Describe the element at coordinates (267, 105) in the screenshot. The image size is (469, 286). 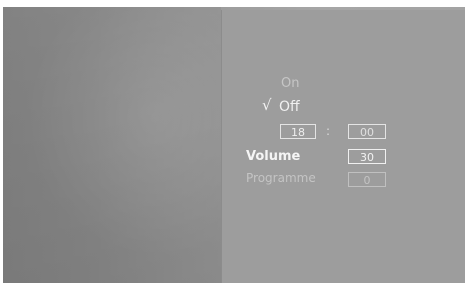
I see `checkmark-icon: √` at that location.